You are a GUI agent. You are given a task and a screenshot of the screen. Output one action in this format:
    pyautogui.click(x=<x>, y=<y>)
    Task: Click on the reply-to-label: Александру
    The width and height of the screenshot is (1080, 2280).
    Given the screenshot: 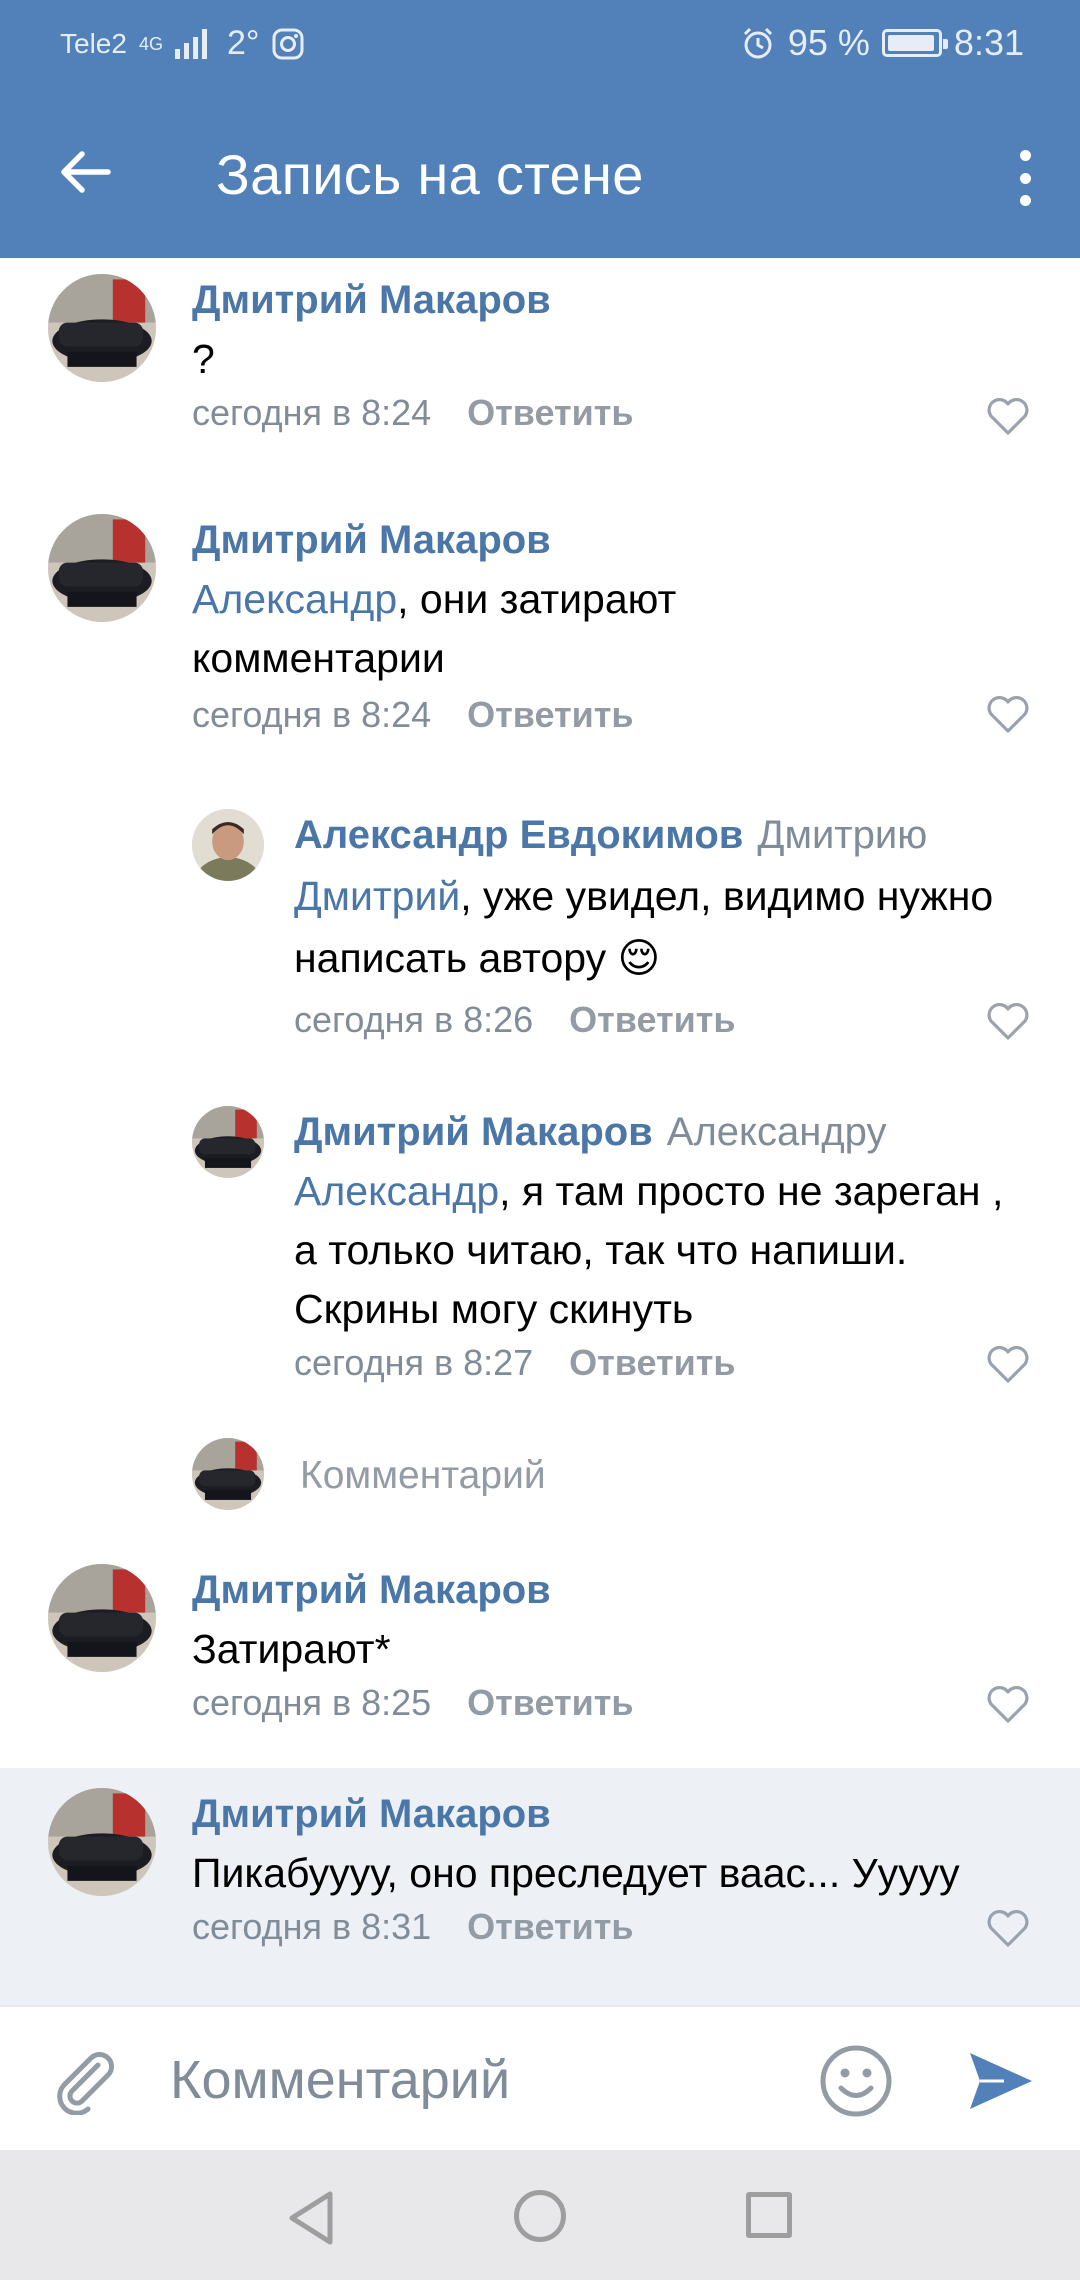 What is the action you would take?
    pyautogui.click(x=777, y=1132)
    